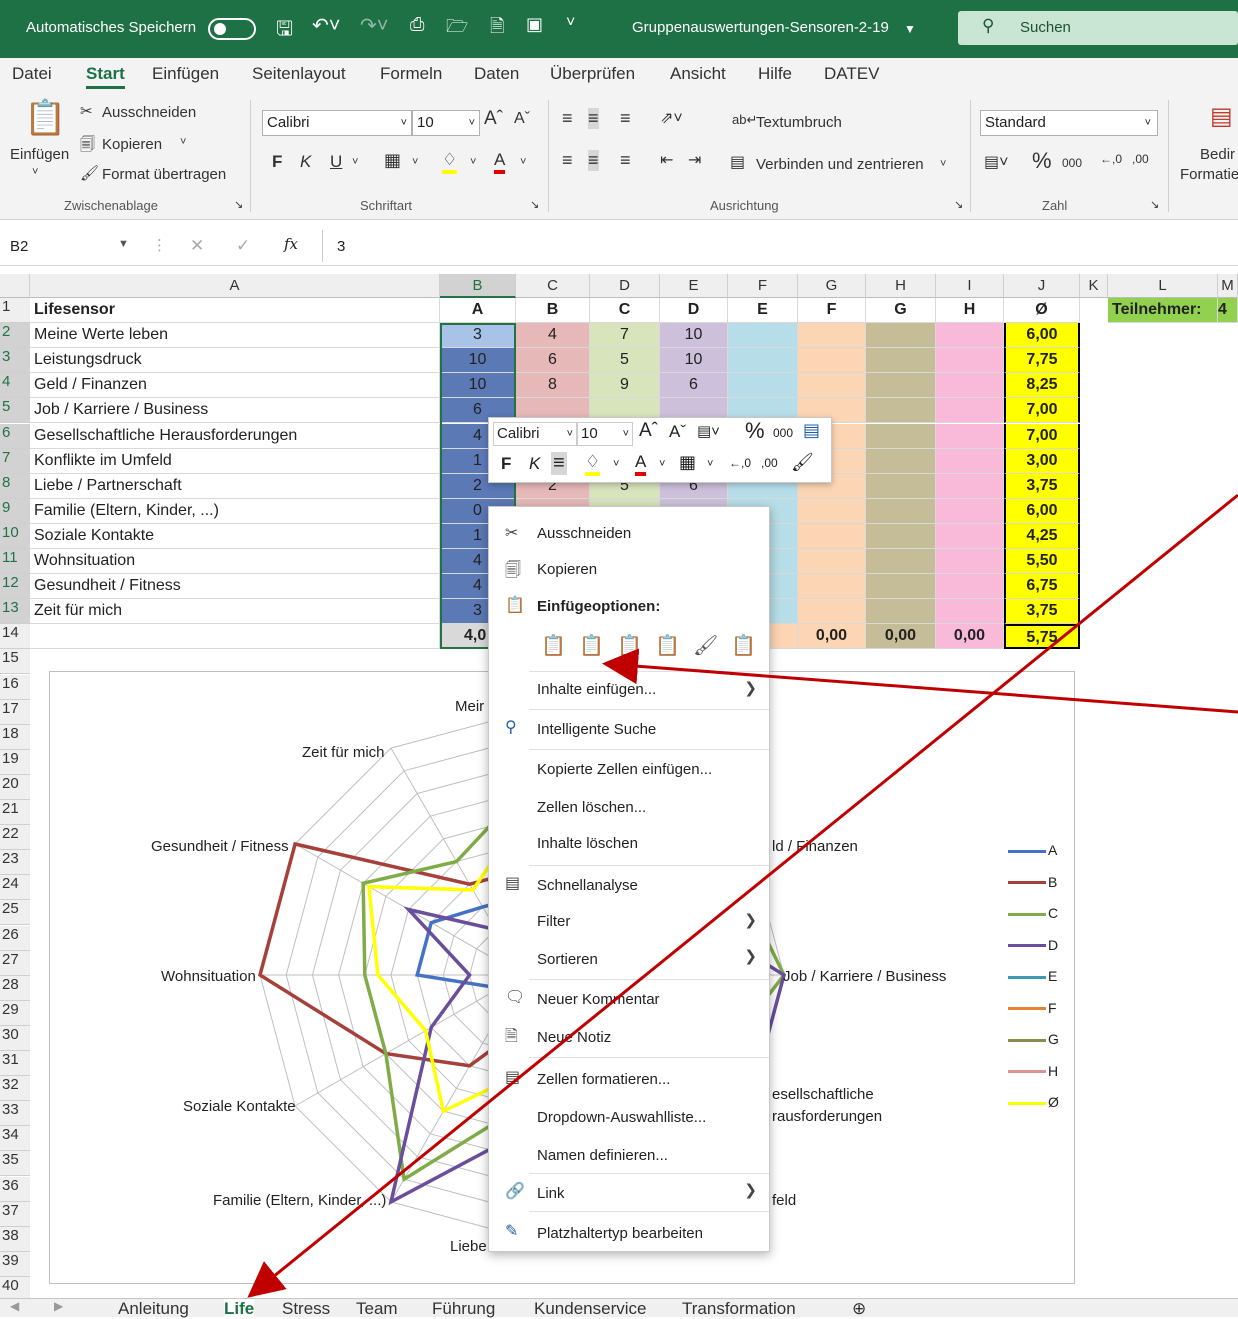 This screenshot has height=1319, width=1238. I want to click on menu-item-cut: ✂ Ausschneiden, so click(629, 533).